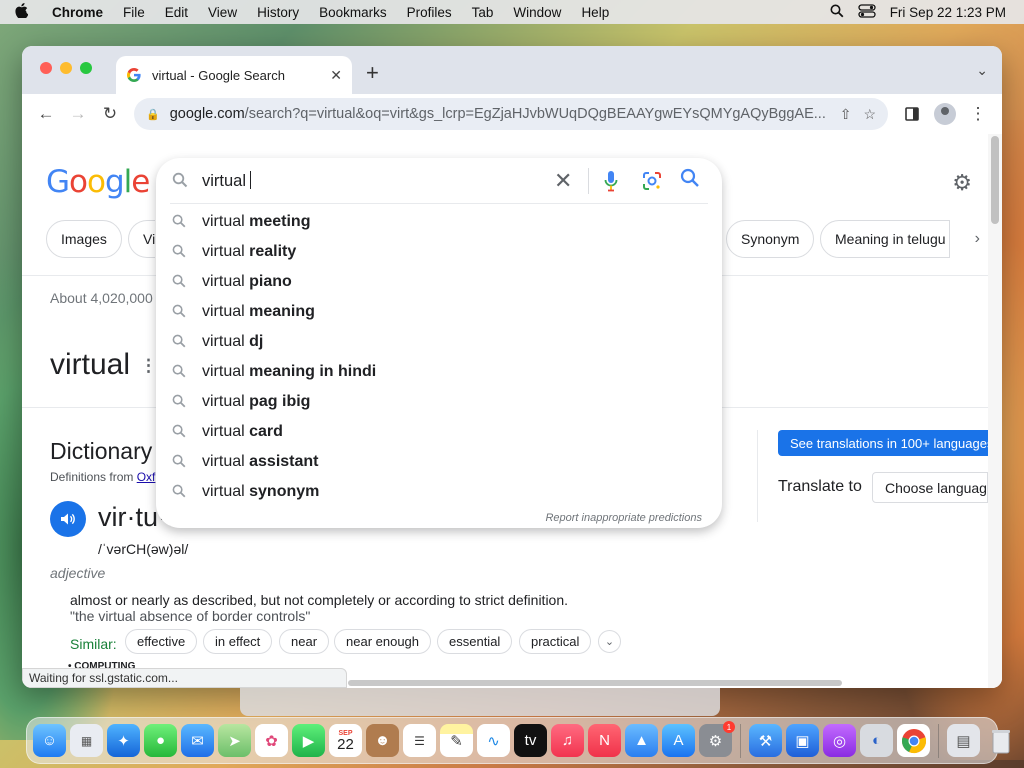 This screenshot has width=1024, height=768. Describe the element at coordinates (49, 740) in the screenshot. I see `finder-icon: ☺` at that location.